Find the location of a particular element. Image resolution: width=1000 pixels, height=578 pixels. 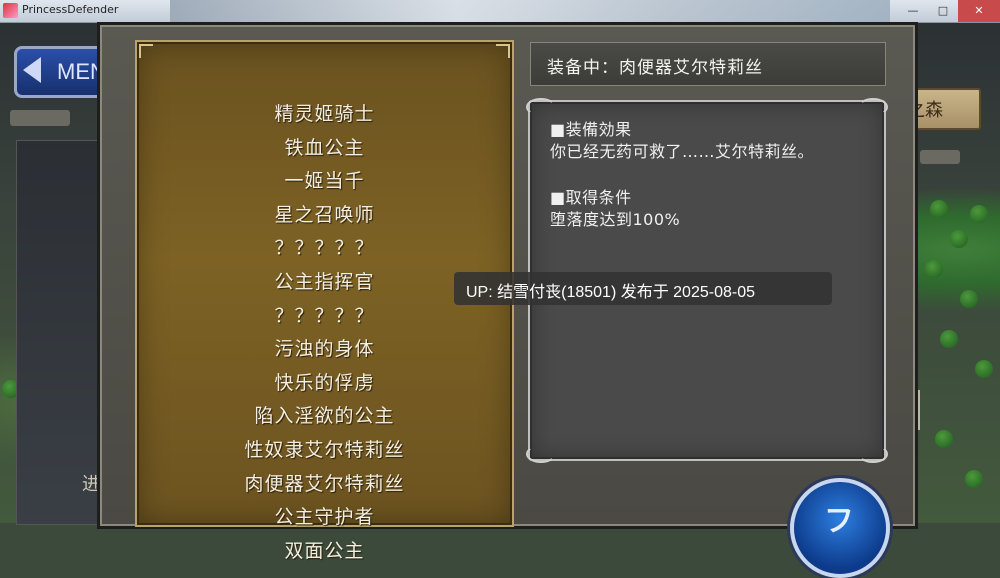

title-item: ？？？？？ is located at coordinates (324, 249).